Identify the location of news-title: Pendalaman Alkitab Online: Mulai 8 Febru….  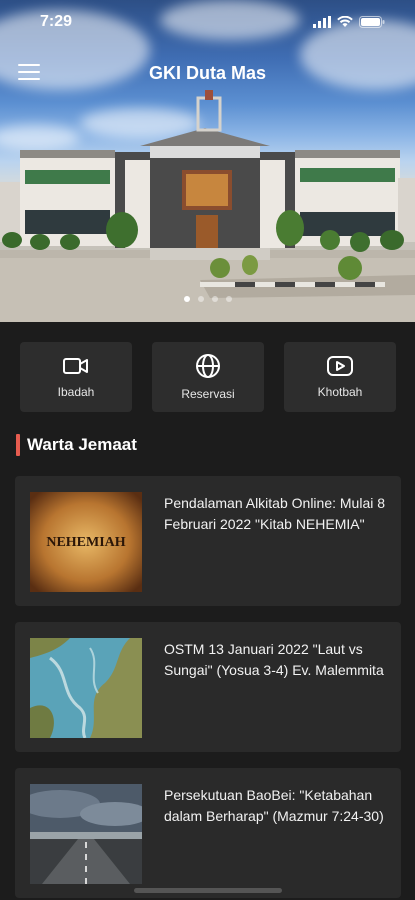
(275, 513).